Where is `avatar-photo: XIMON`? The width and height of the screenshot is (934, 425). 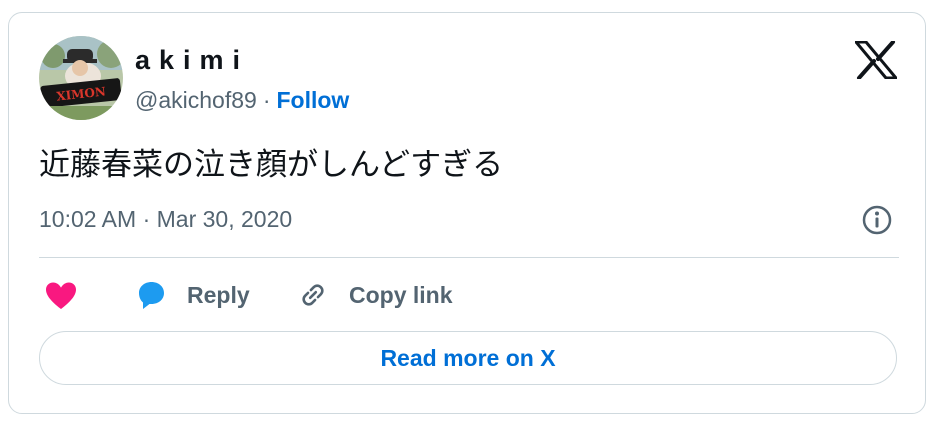 avatar-photo: XIMON is located at coordinates (81, 78).